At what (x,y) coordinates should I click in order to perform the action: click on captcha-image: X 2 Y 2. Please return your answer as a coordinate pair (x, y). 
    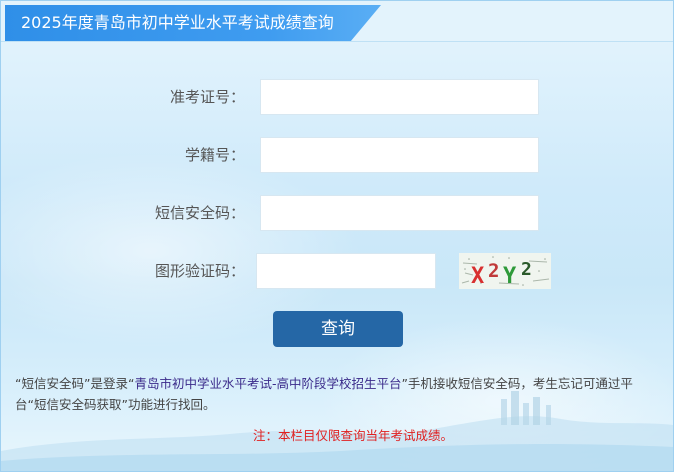
    Looking at the image, I should click on (505, 271).